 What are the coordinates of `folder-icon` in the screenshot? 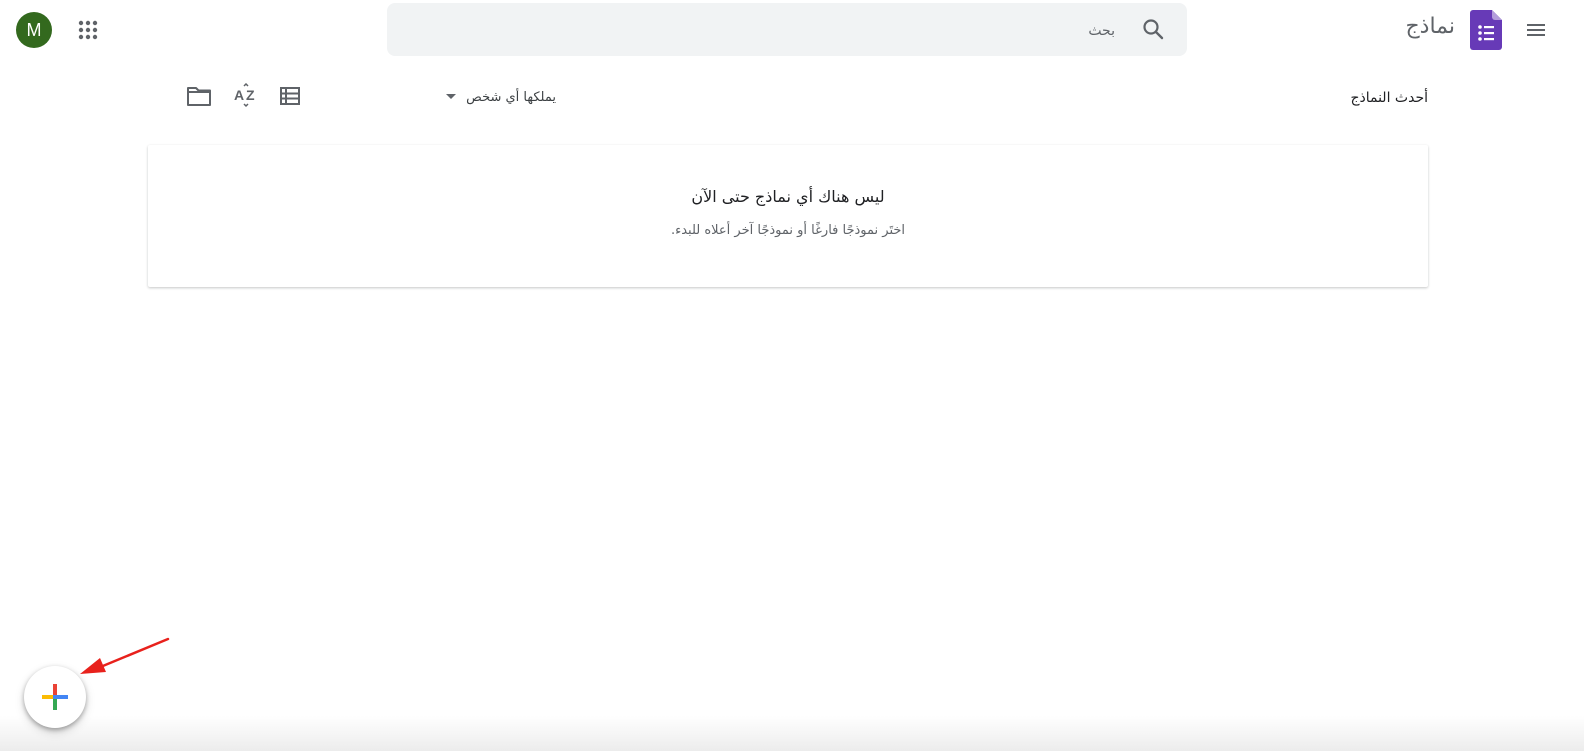 It's located at (199, 96).